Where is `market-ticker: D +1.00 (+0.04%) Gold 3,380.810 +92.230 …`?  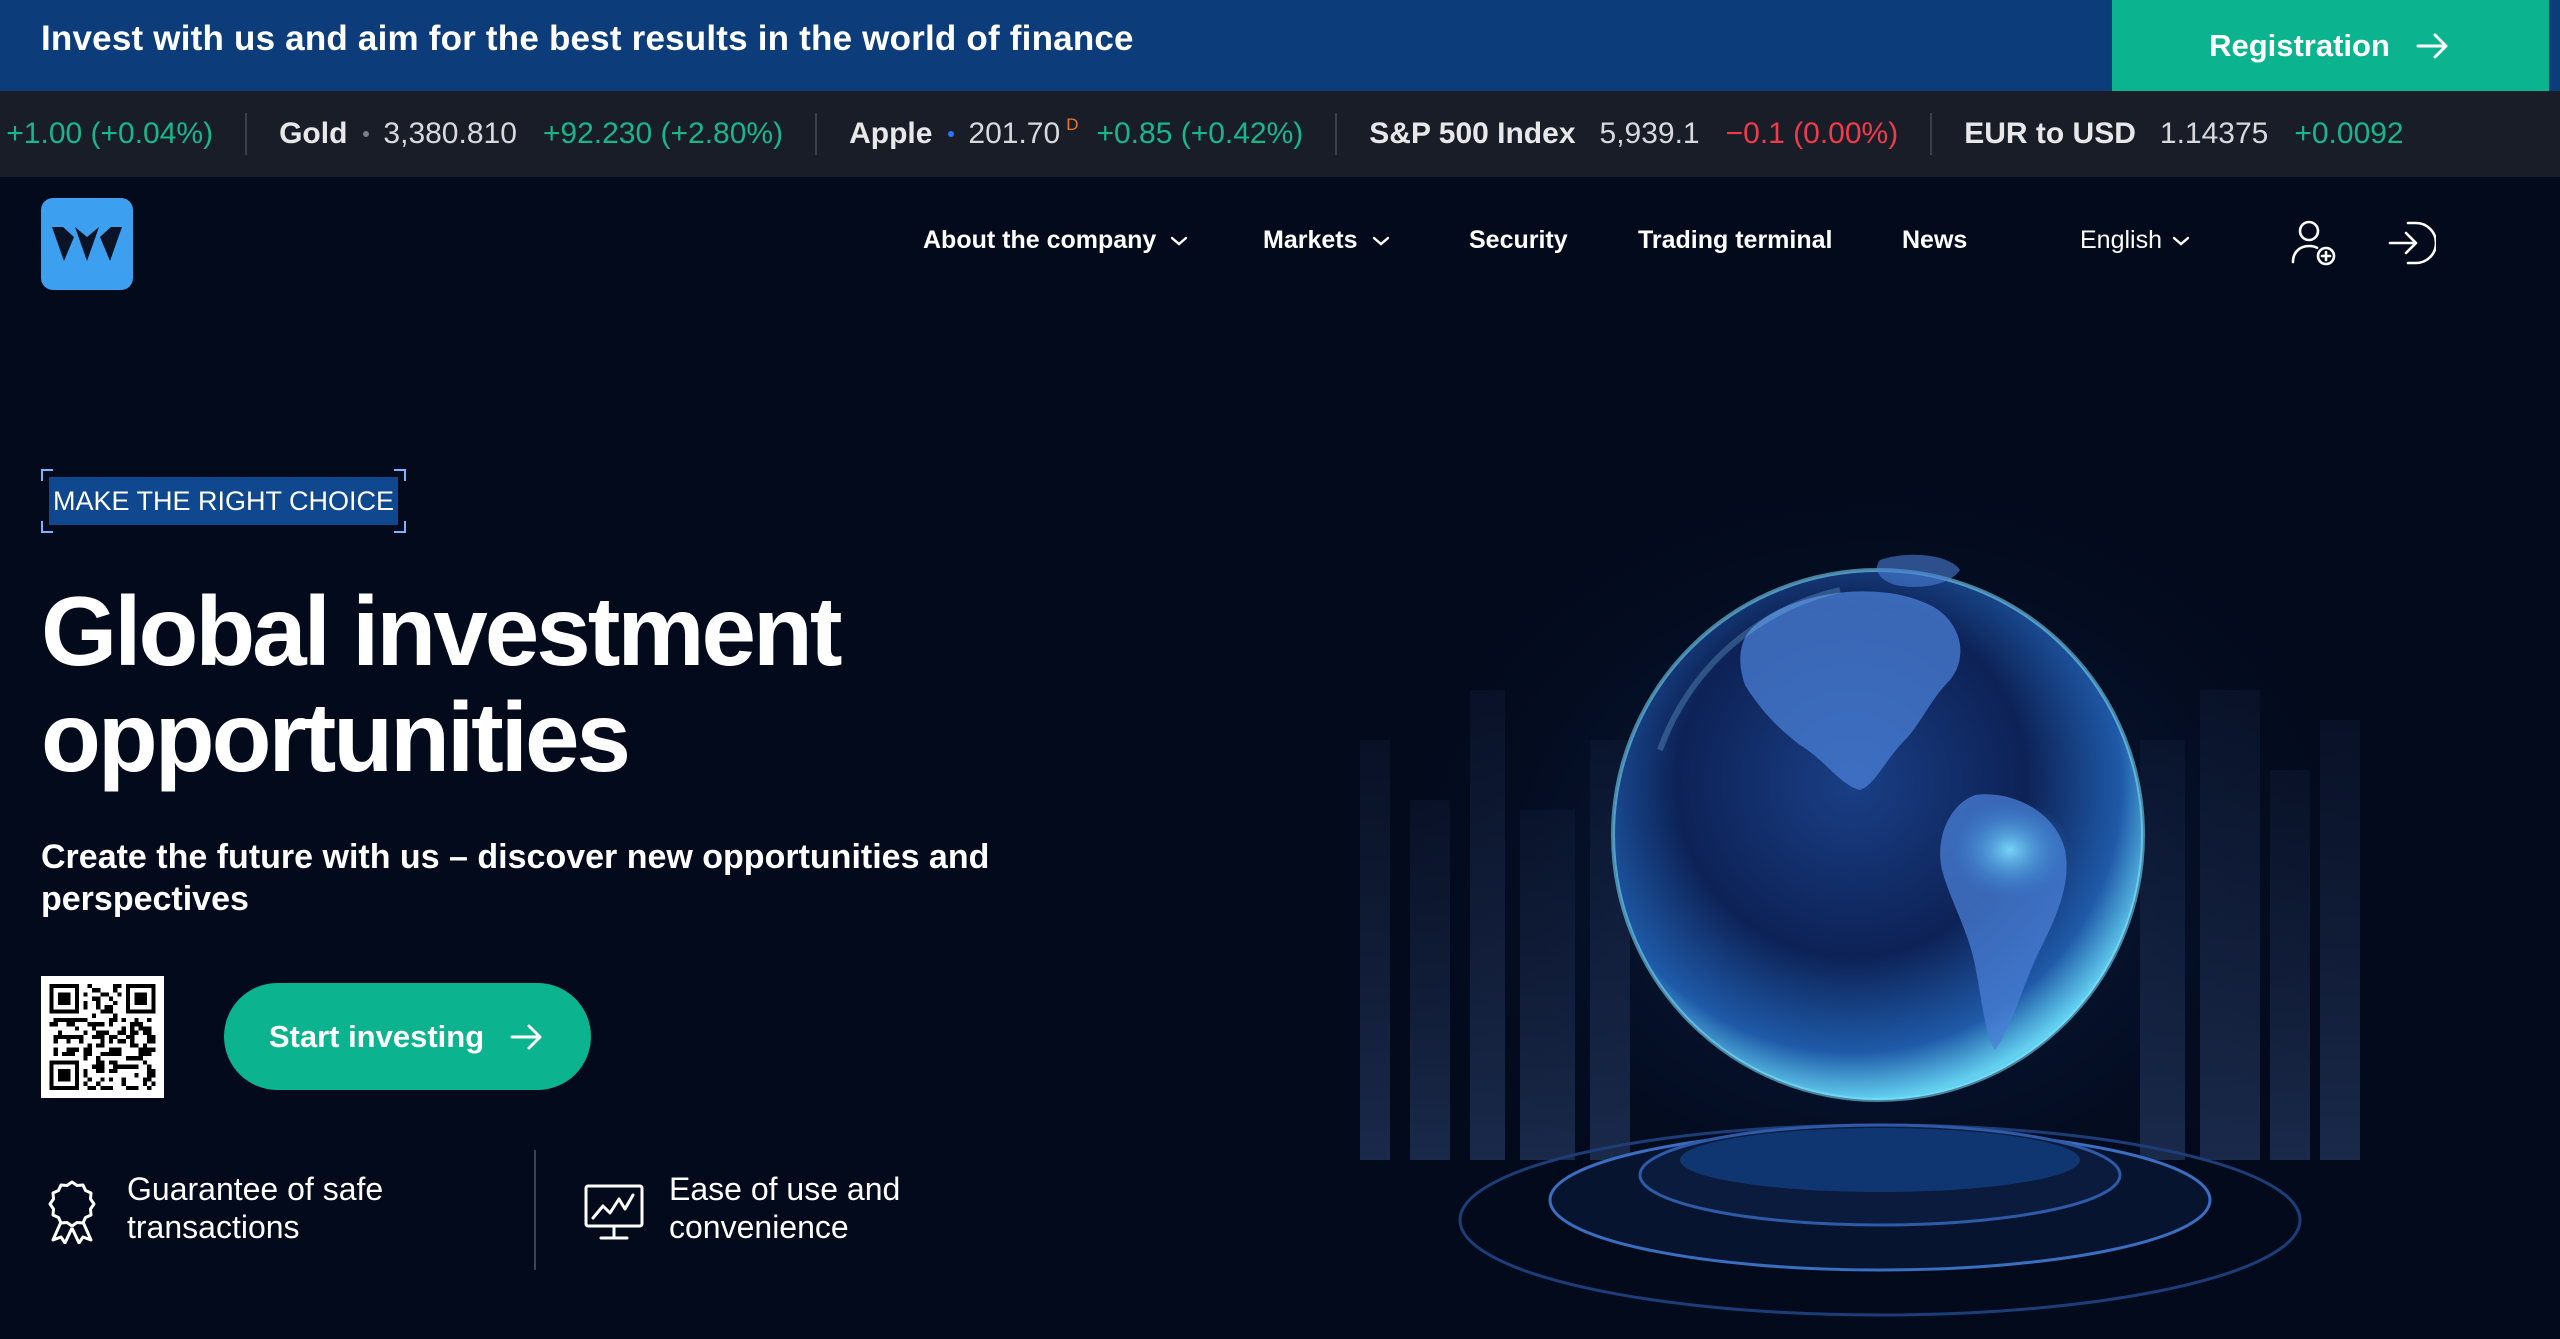 market-ticker: D +1.00 (+0.04%) Gold 3,380.810 +92.230 … is located at coordinates (1280, 134).